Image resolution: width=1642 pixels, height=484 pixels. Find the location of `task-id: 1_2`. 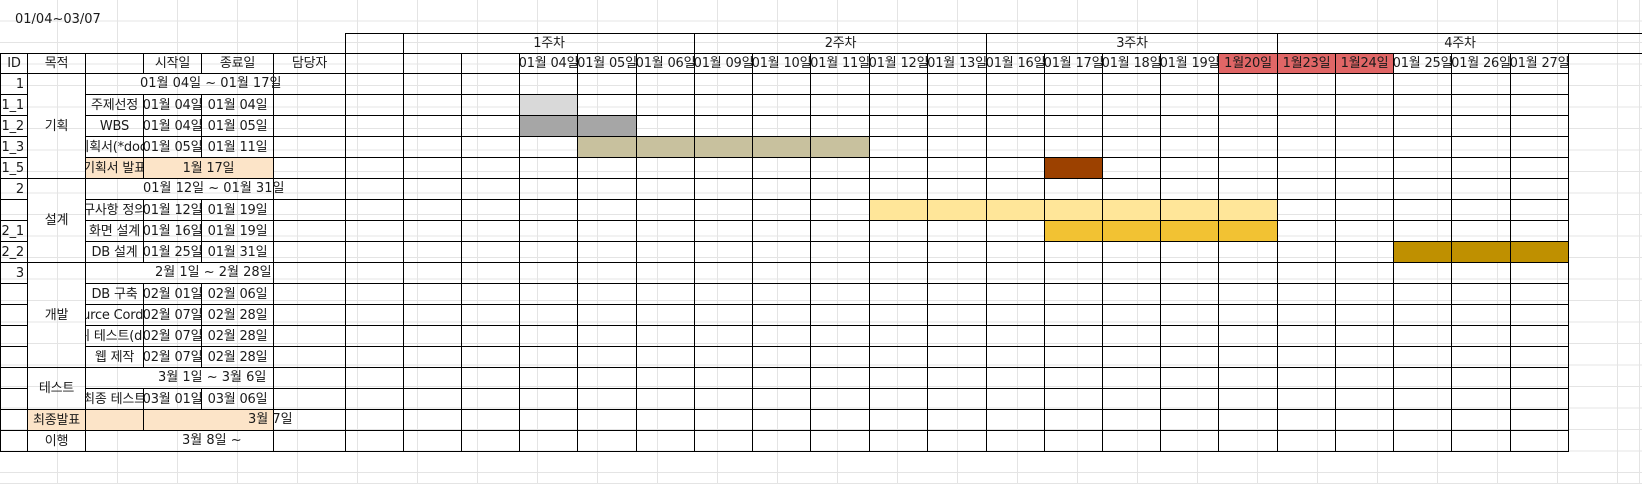

task-id: 1_2 is located at coordinates (14, 126).